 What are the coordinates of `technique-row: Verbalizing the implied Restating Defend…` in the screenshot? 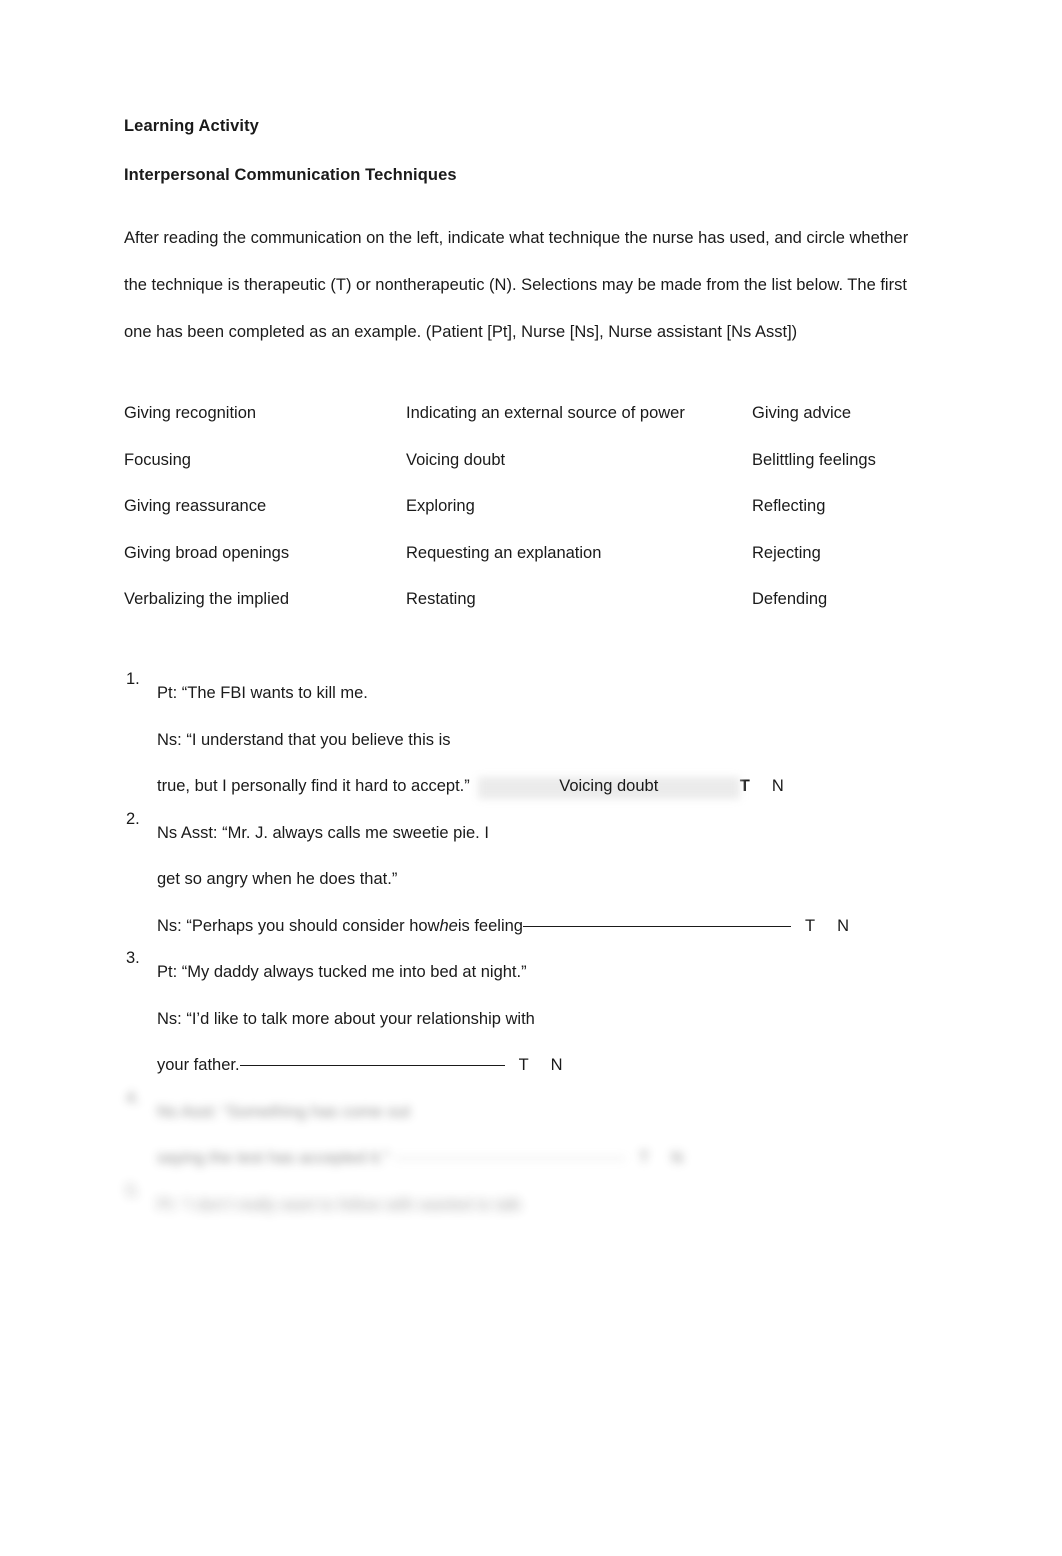 It's located at (524, 599).